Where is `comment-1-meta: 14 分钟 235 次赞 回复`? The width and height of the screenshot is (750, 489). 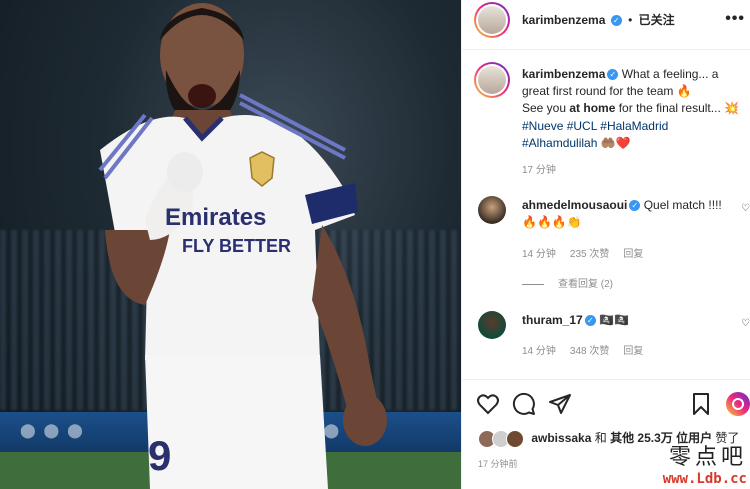
comment-1-meta: 14 分钟 235 次赞 回复 is located at coordinates (589, 252).